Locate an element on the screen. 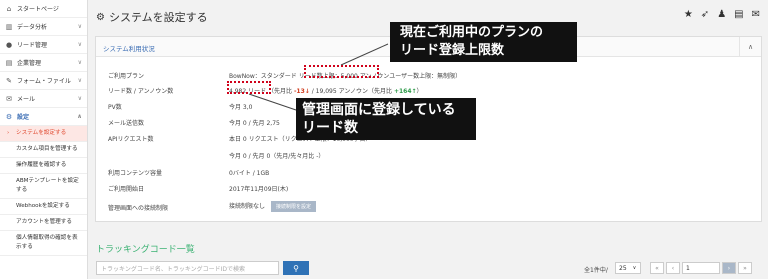  row-label: ご利用プラン is located at coordinates (126, 76).